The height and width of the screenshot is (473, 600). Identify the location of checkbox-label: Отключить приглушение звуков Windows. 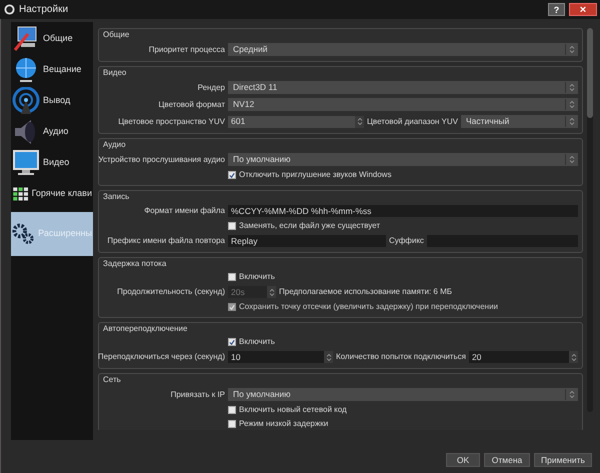
(315, 175).